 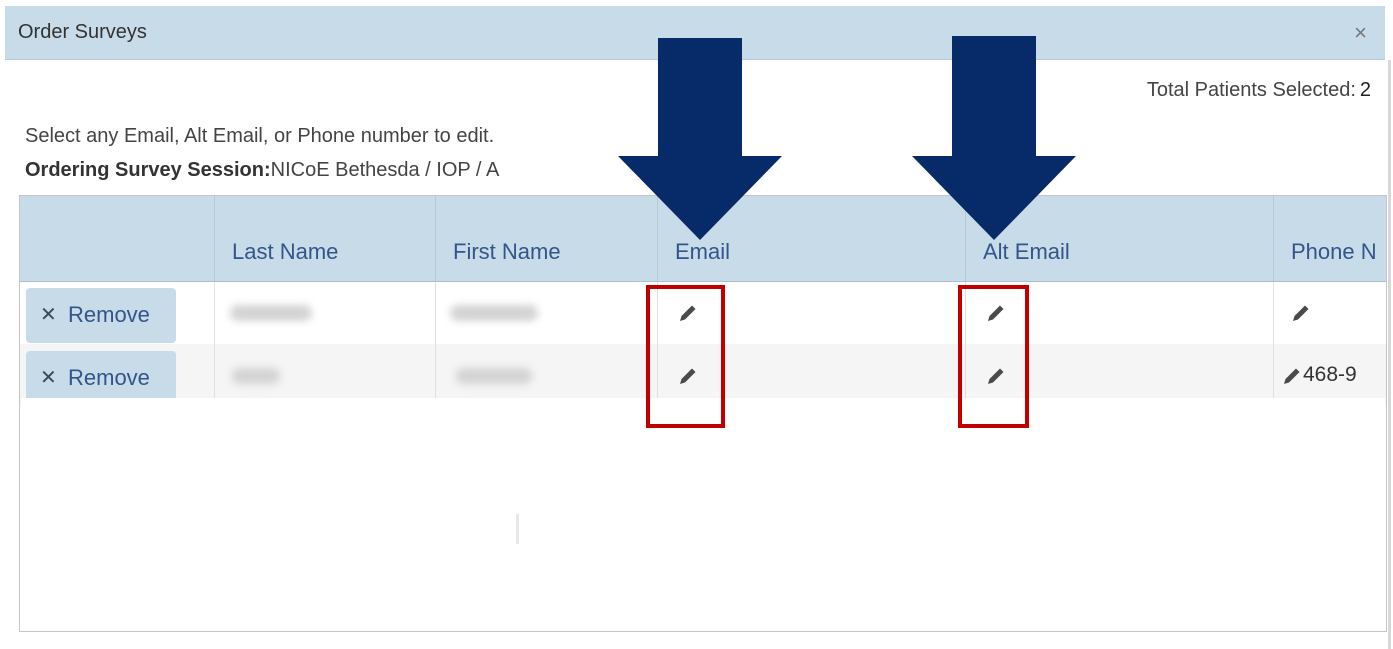 What do you see at coordinates (1251, 90) in the screenshot?
I see `total-label: Total Patients Selected:` at bounding box center [1251, 90].